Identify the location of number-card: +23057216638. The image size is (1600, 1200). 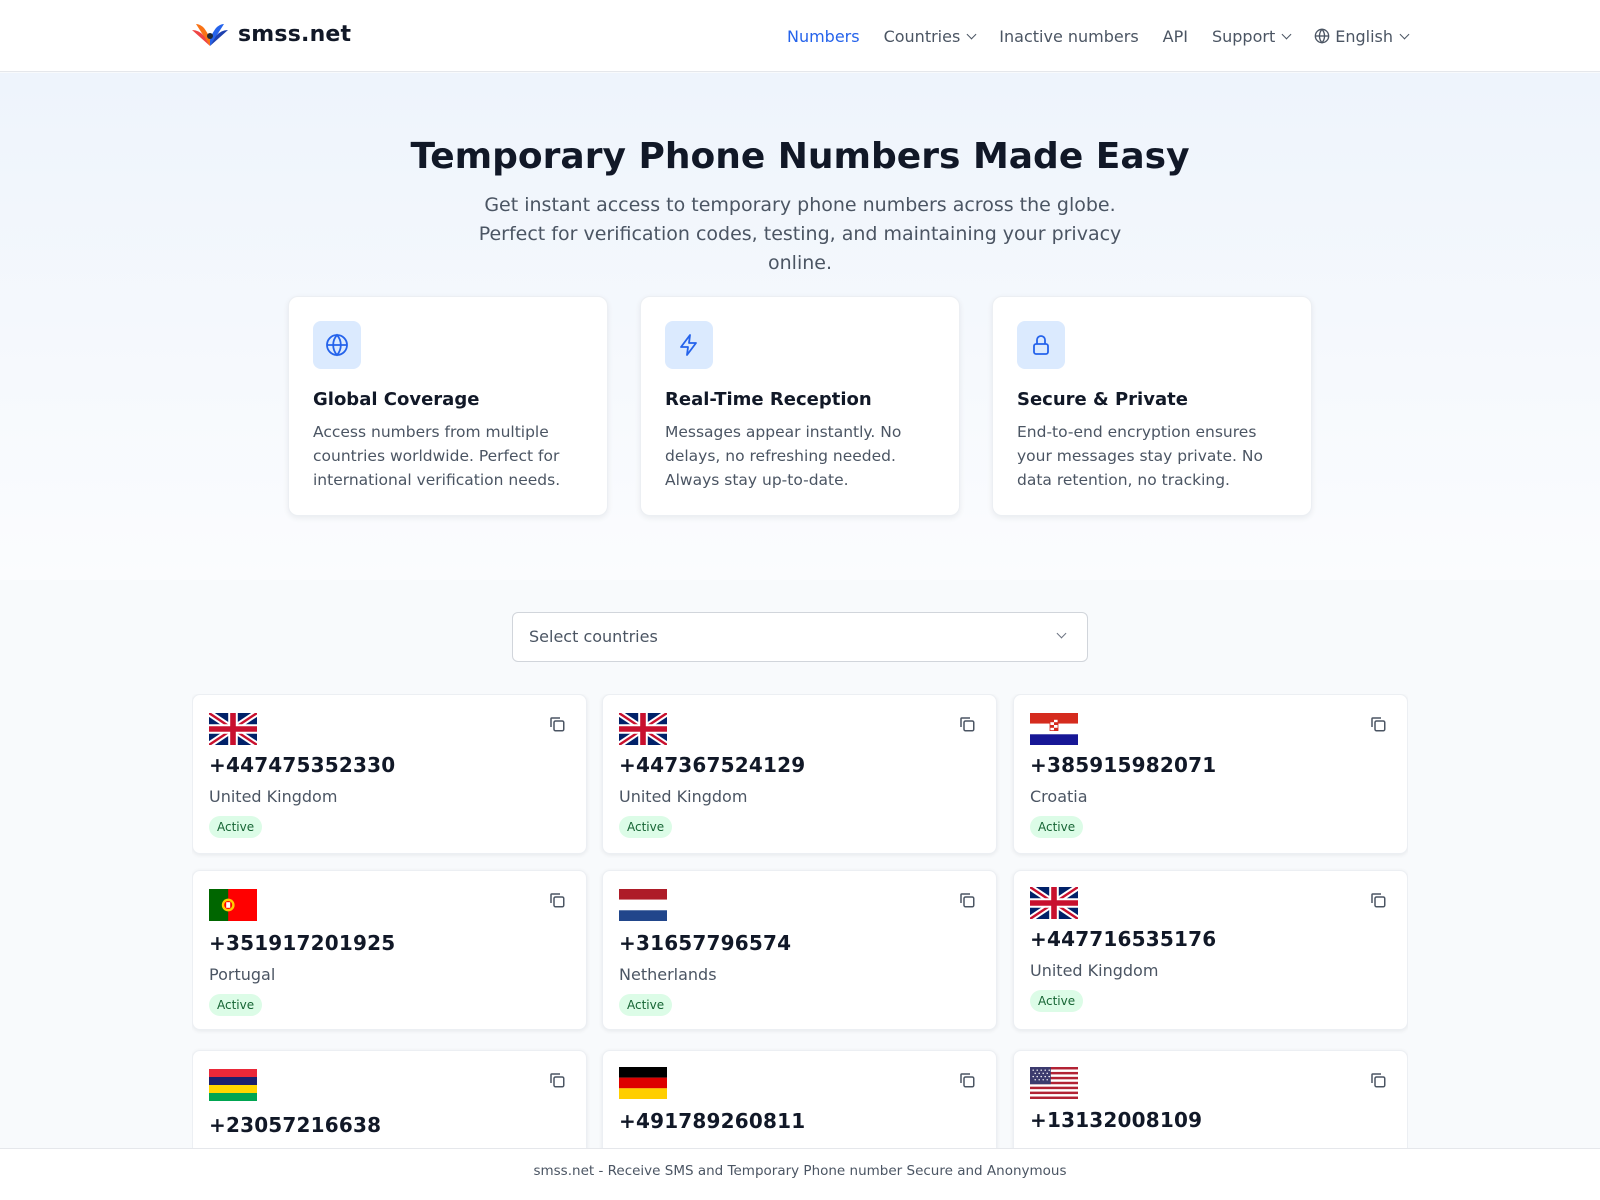
(389, 1099).